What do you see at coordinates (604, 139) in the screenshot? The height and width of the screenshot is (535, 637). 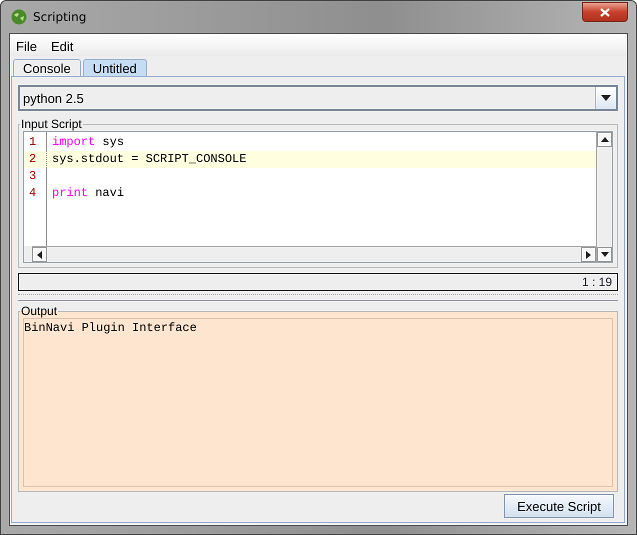 I see `scroll-up-icon` at bounding box center [604, 139].